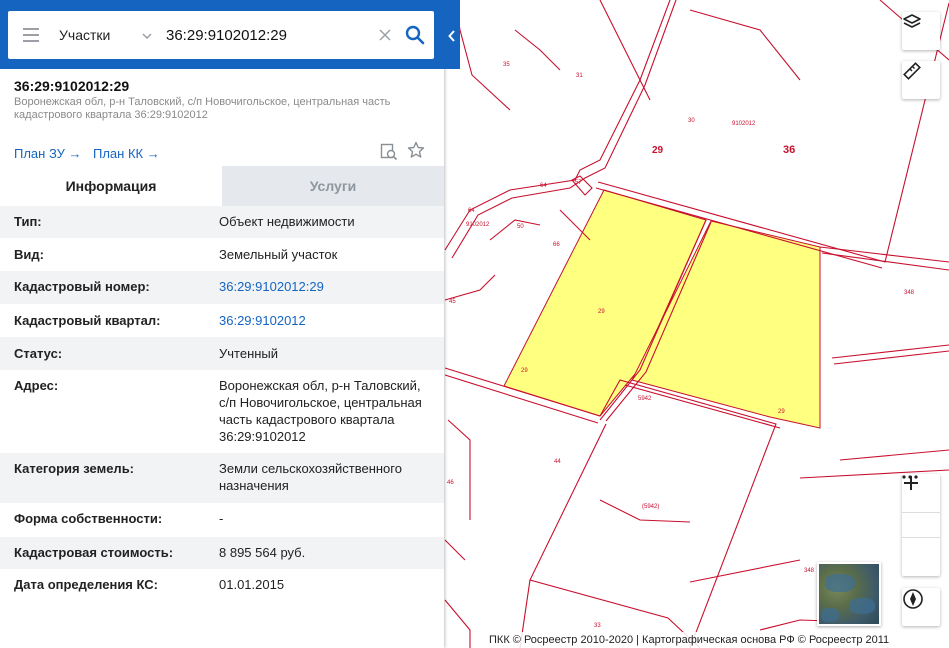  What do you see at coordinates (266, 35) in the screenshot?
I see `search-input: 36:29:9102012:29` at bounding box center [266, 35].